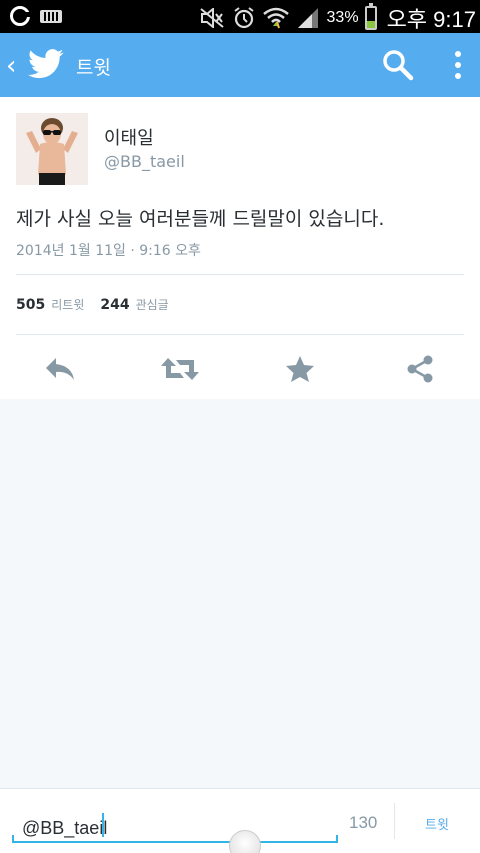 The height and width of the screenshot is (853, 480). Describe the element at coordinates (308, 18) in the screenshot. I see `signal-icon` at that location.